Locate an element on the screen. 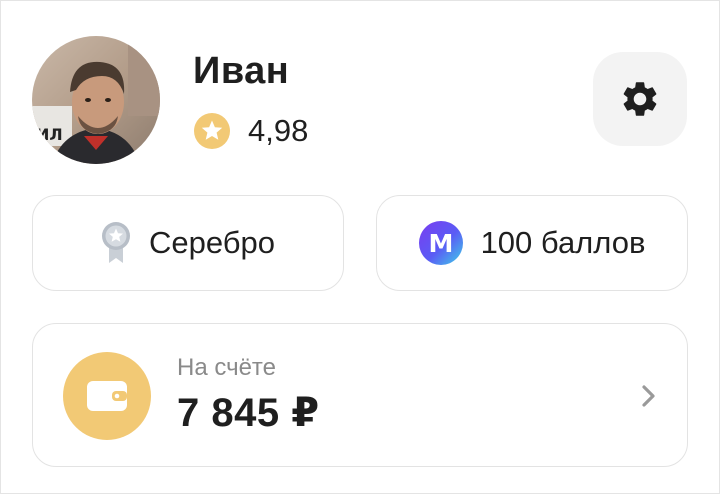  profile-name: Иван is located at coordinates (241, 71).